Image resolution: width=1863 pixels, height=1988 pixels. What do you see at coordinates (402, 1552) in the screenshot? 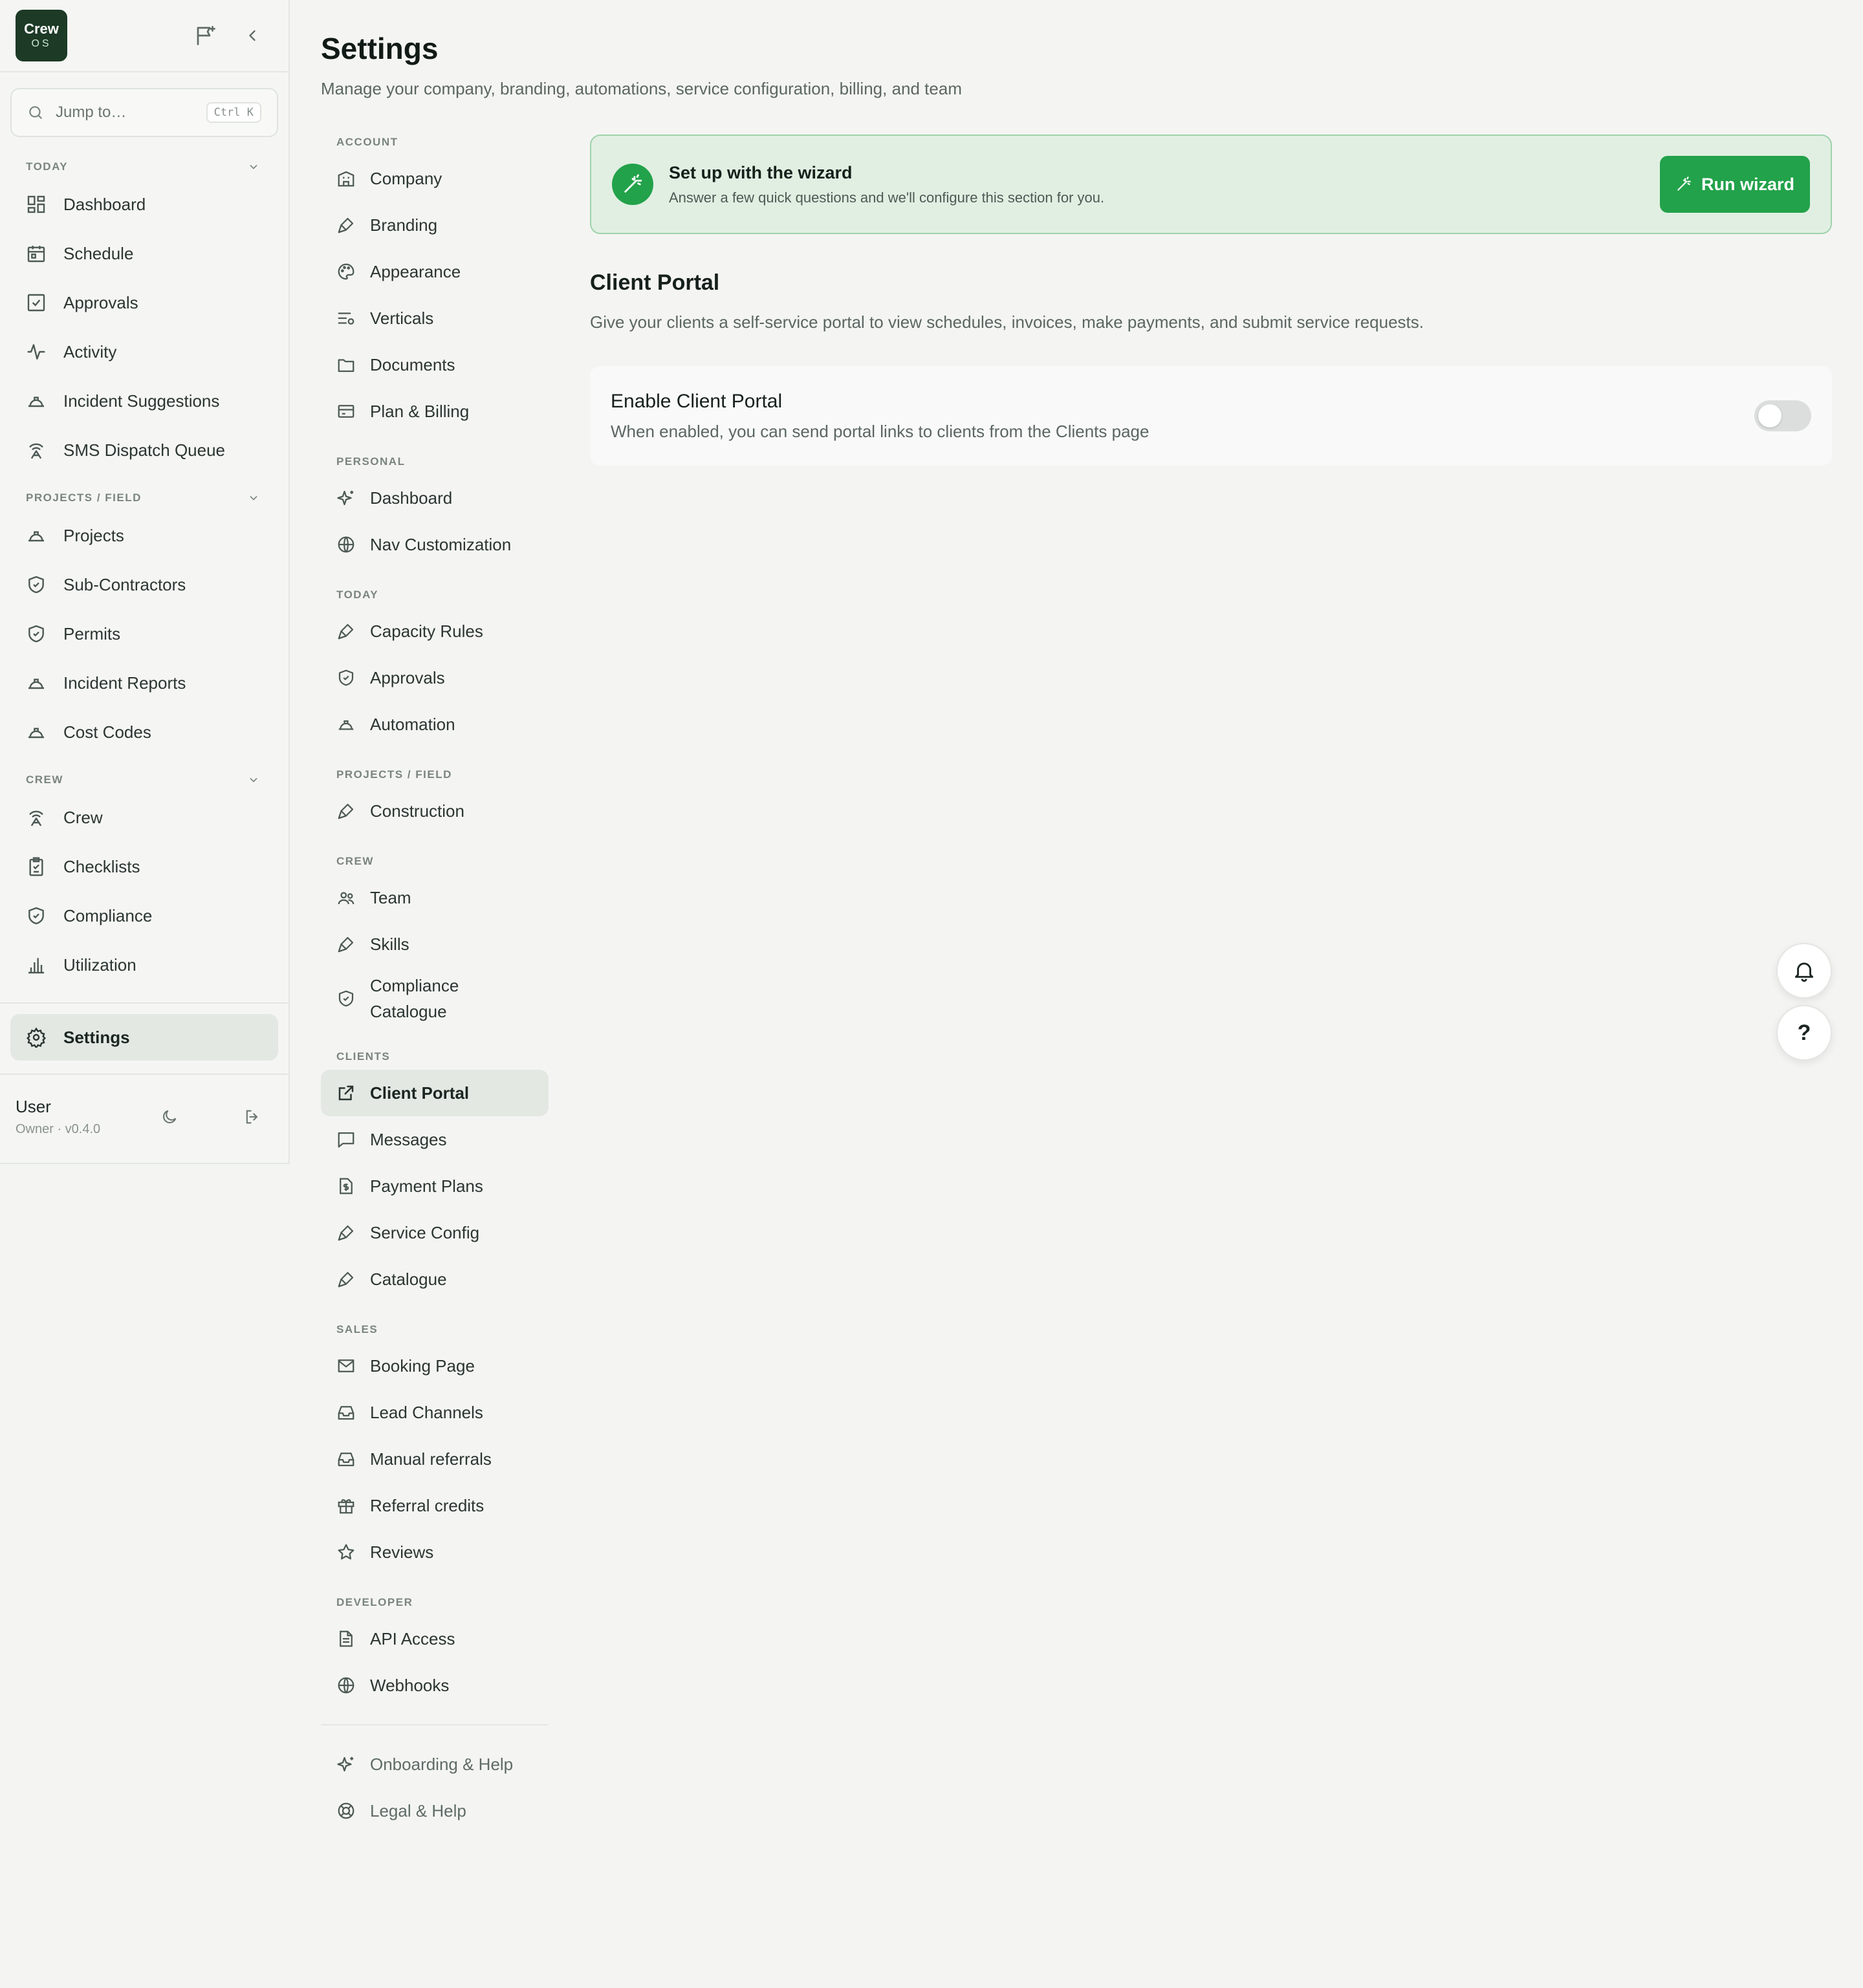
I see `settings-nav-label: Reviews` at bounding box center [402, 1552].